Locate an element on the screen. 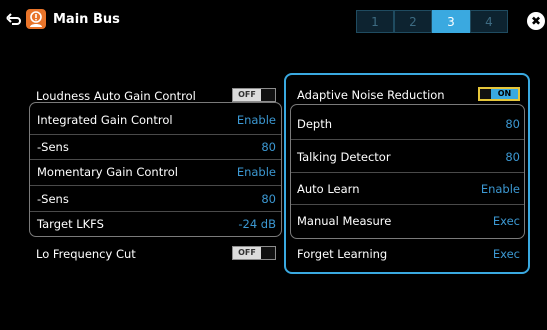 This screenshot has height=330, width=547. page-button-1: 1 is located at coordinates (375, 21).